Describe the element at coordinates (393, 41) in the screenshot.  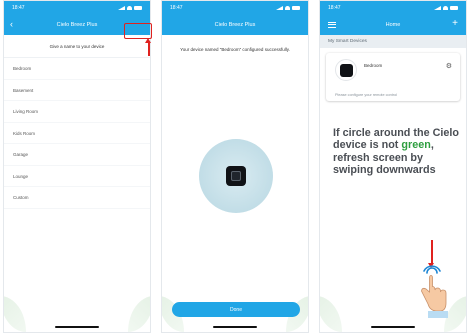
I see `section-header: My Smart Devices` at that location.